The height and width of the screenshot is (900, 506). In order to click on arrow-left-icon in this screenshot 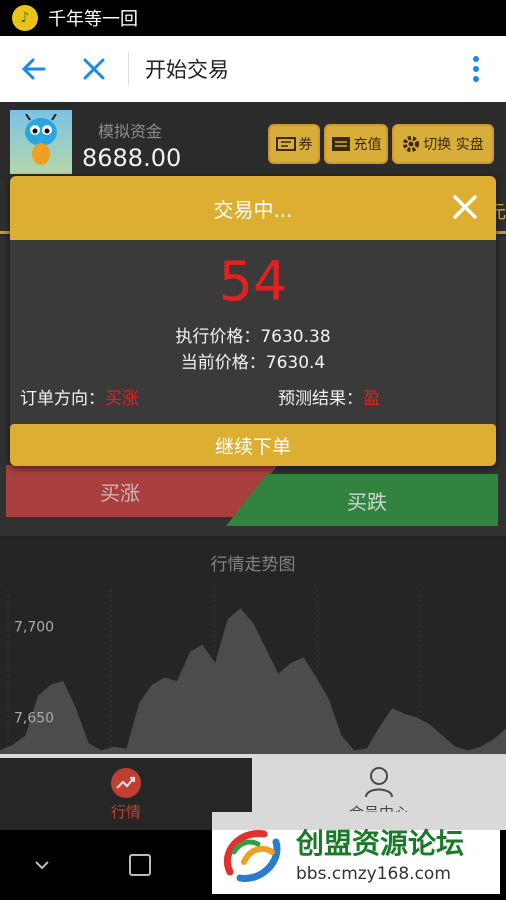, I will do `click(33, 69)`.